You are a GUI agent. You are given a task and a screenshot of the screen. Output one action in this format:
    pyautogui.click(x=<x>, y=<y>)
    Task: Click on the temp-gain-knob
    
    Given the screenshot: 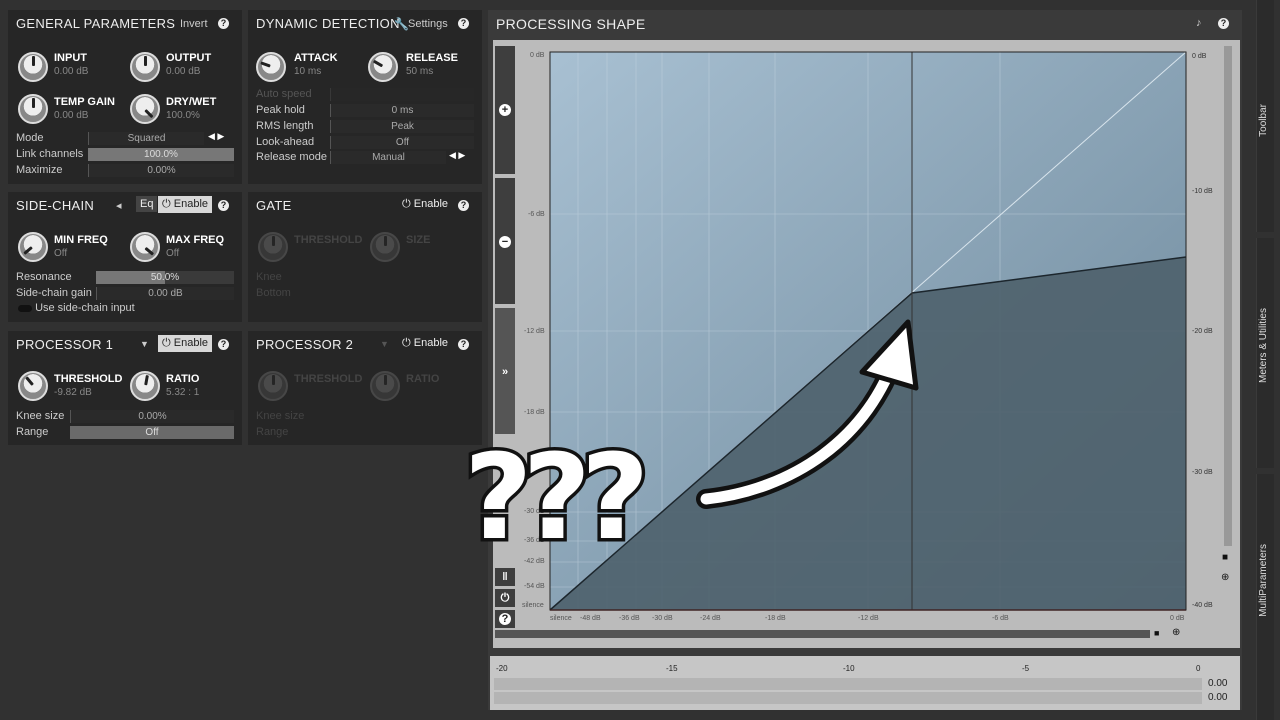 What is the action you would take?
    pyautogui.click(x=33, y=109)
    